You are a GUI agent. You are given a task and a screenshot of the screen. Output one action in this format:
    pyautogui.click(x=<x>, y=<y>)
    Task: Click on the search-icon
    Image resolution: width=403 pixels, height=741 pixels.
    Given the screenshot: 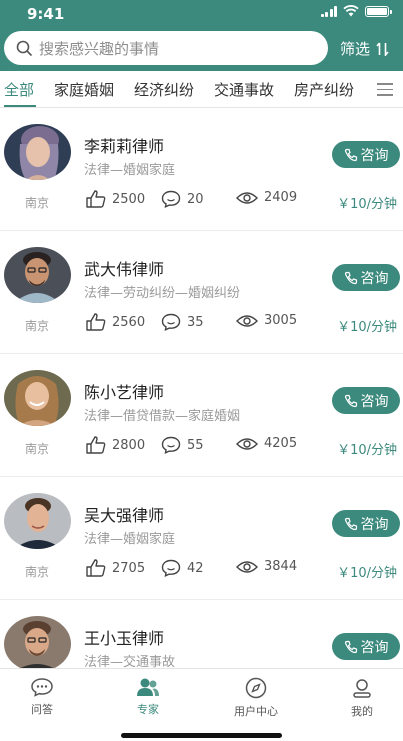 What is the action you would take?
    pyautogui.click(x=24, y=48)
    